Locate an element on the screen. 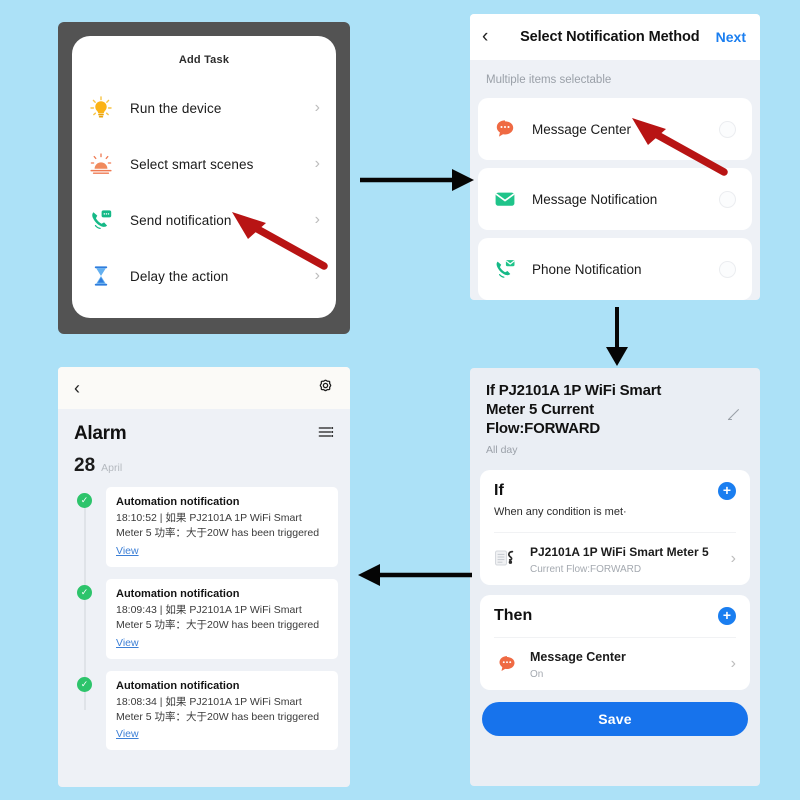  task-label: Run the device is located at coordinates (176, 108).